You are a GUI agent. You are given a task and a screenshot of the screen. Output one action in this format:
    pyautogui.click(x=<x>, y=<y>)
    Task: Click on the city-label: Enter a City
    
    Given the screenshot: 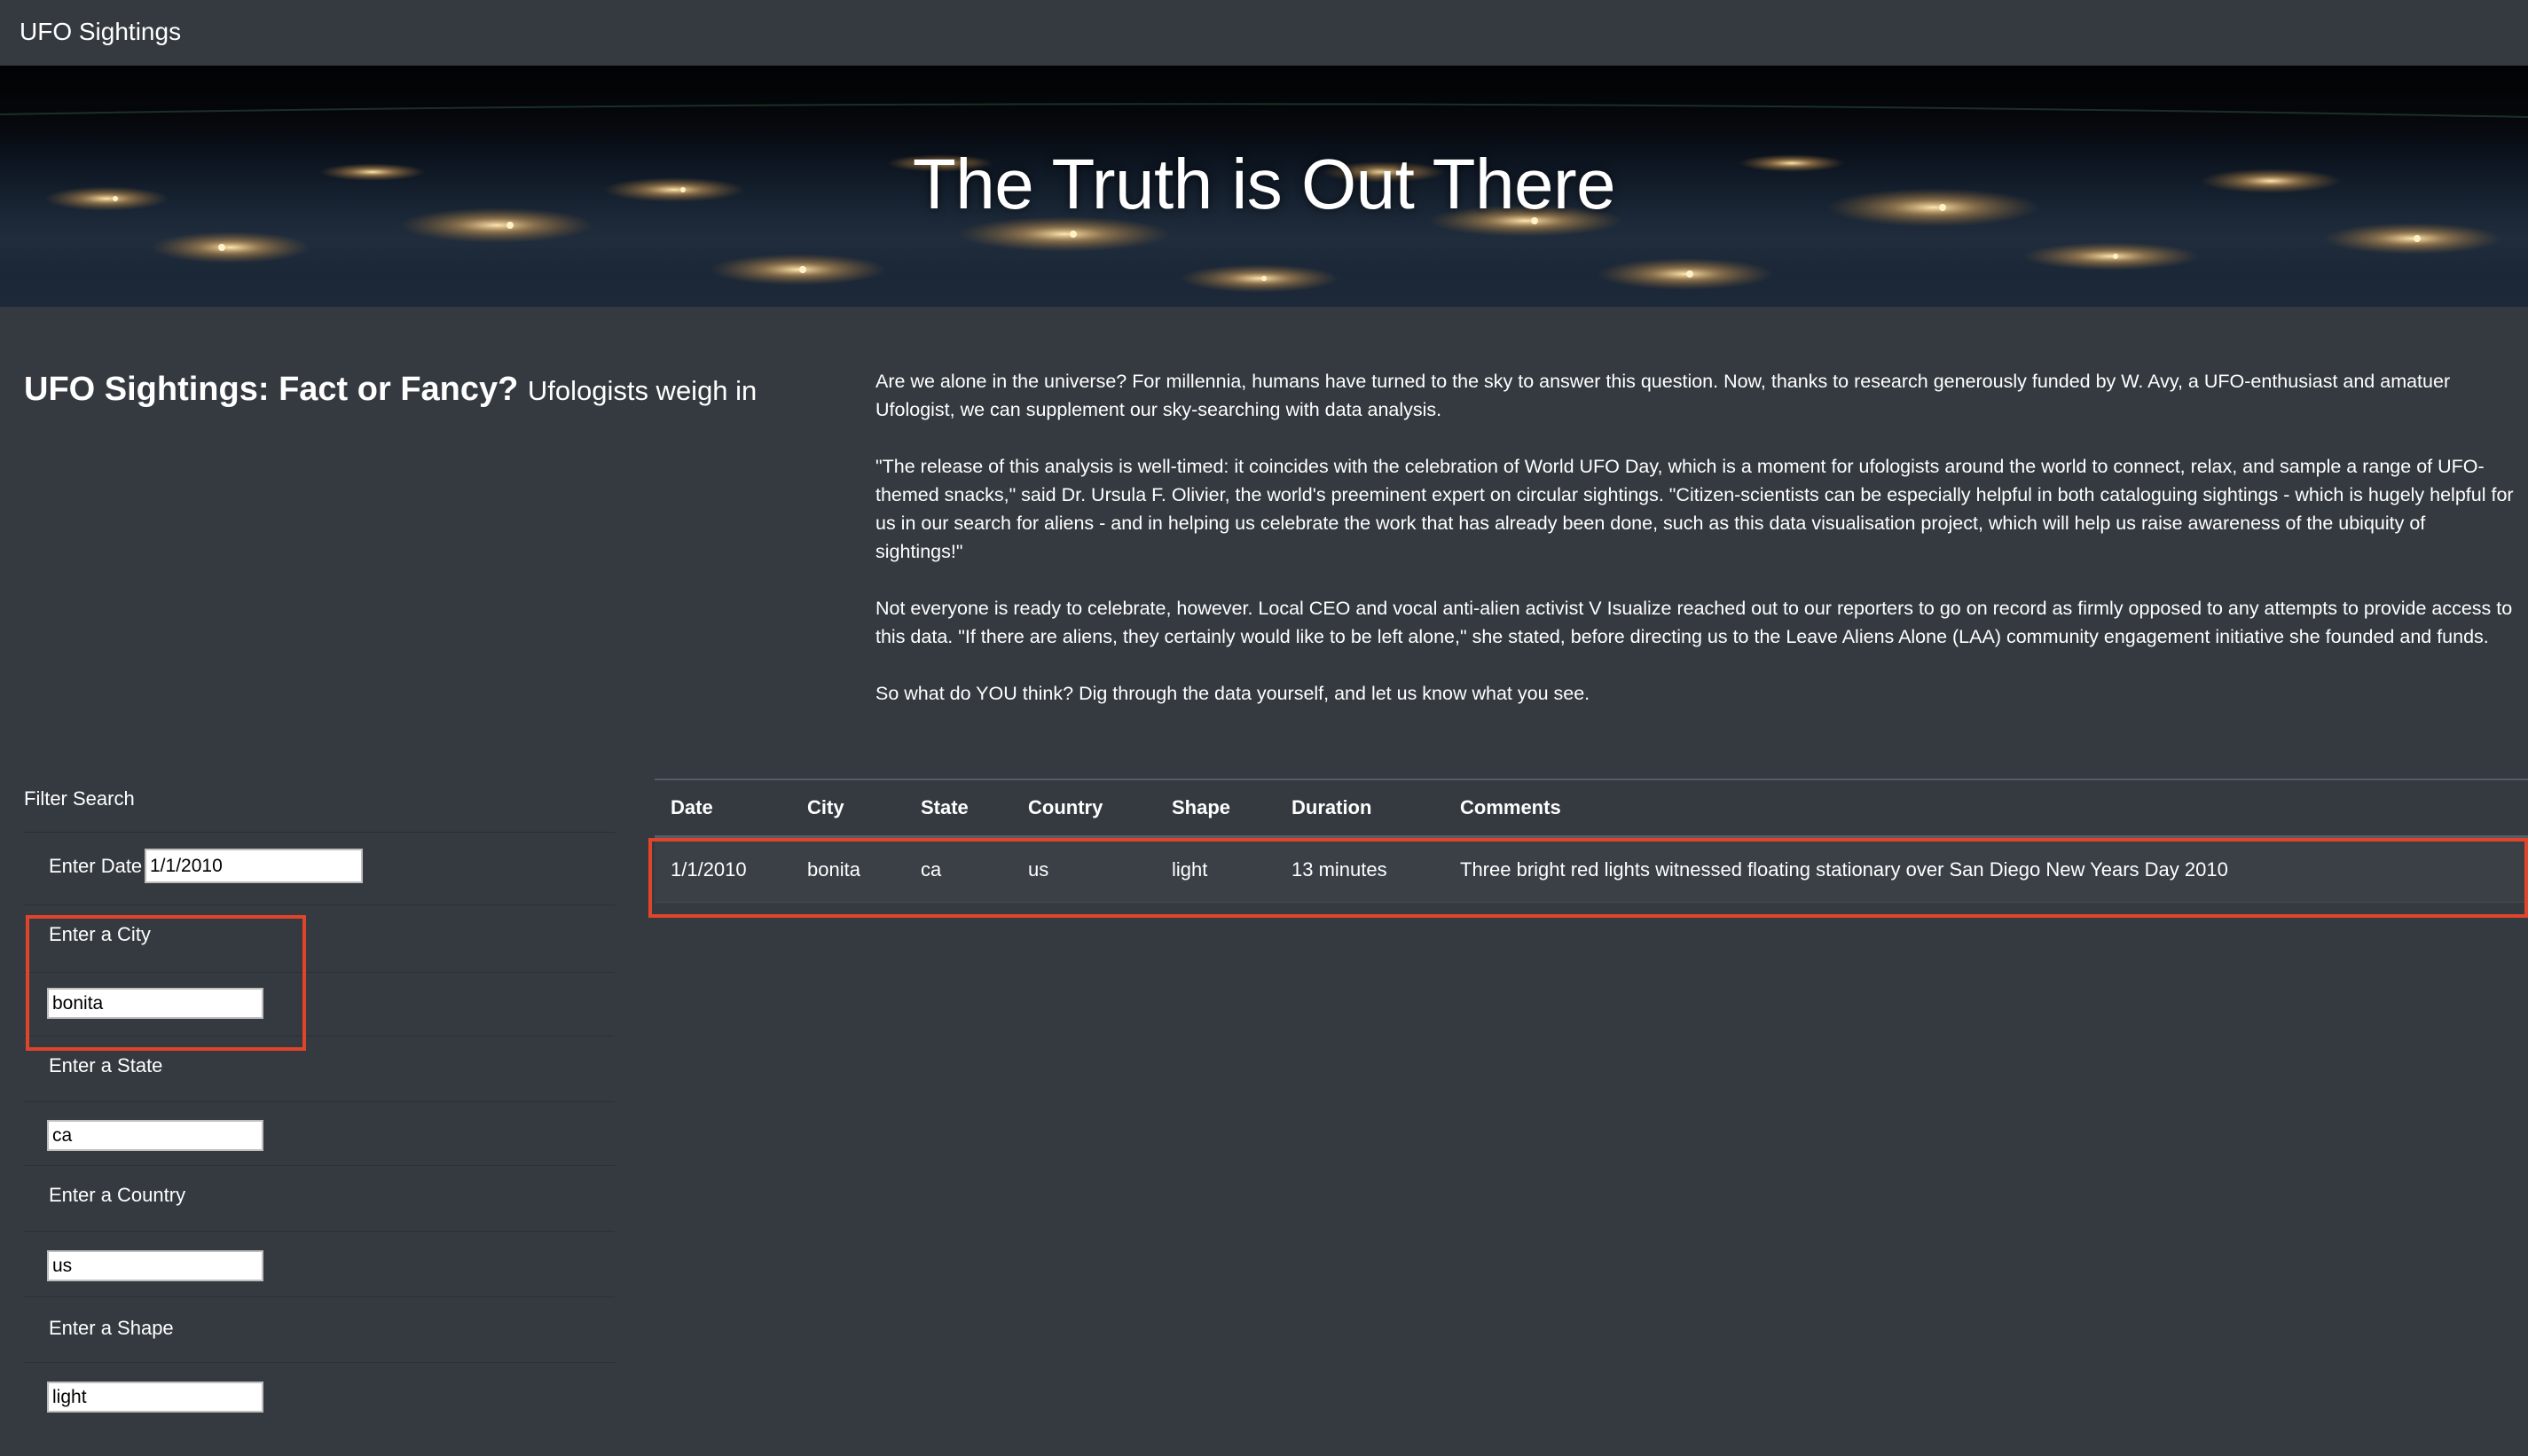 What is the action you would take?
    pyautogui.click(x=100, y=934)
    